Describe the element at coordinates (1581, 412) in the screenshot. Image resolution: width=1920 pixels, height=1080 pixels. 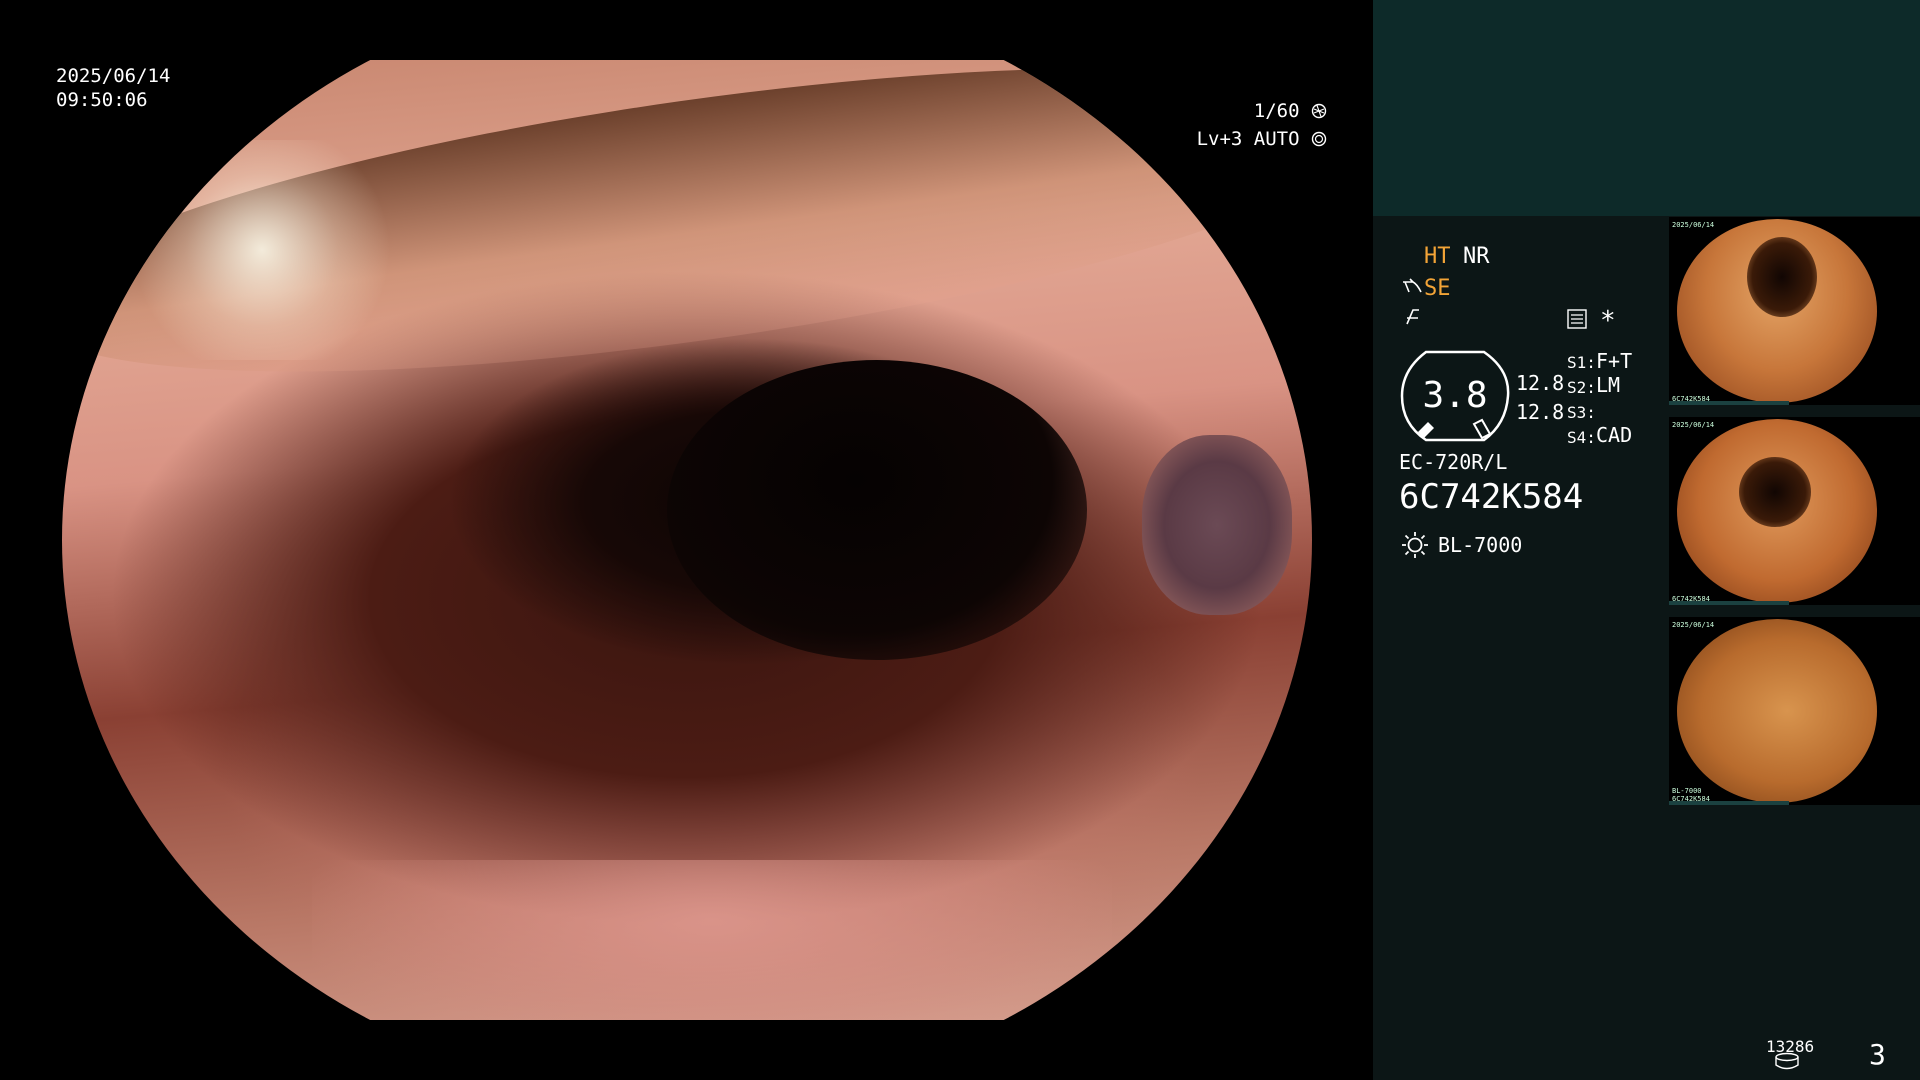
I see `switch-3-label: S3:` at that location.